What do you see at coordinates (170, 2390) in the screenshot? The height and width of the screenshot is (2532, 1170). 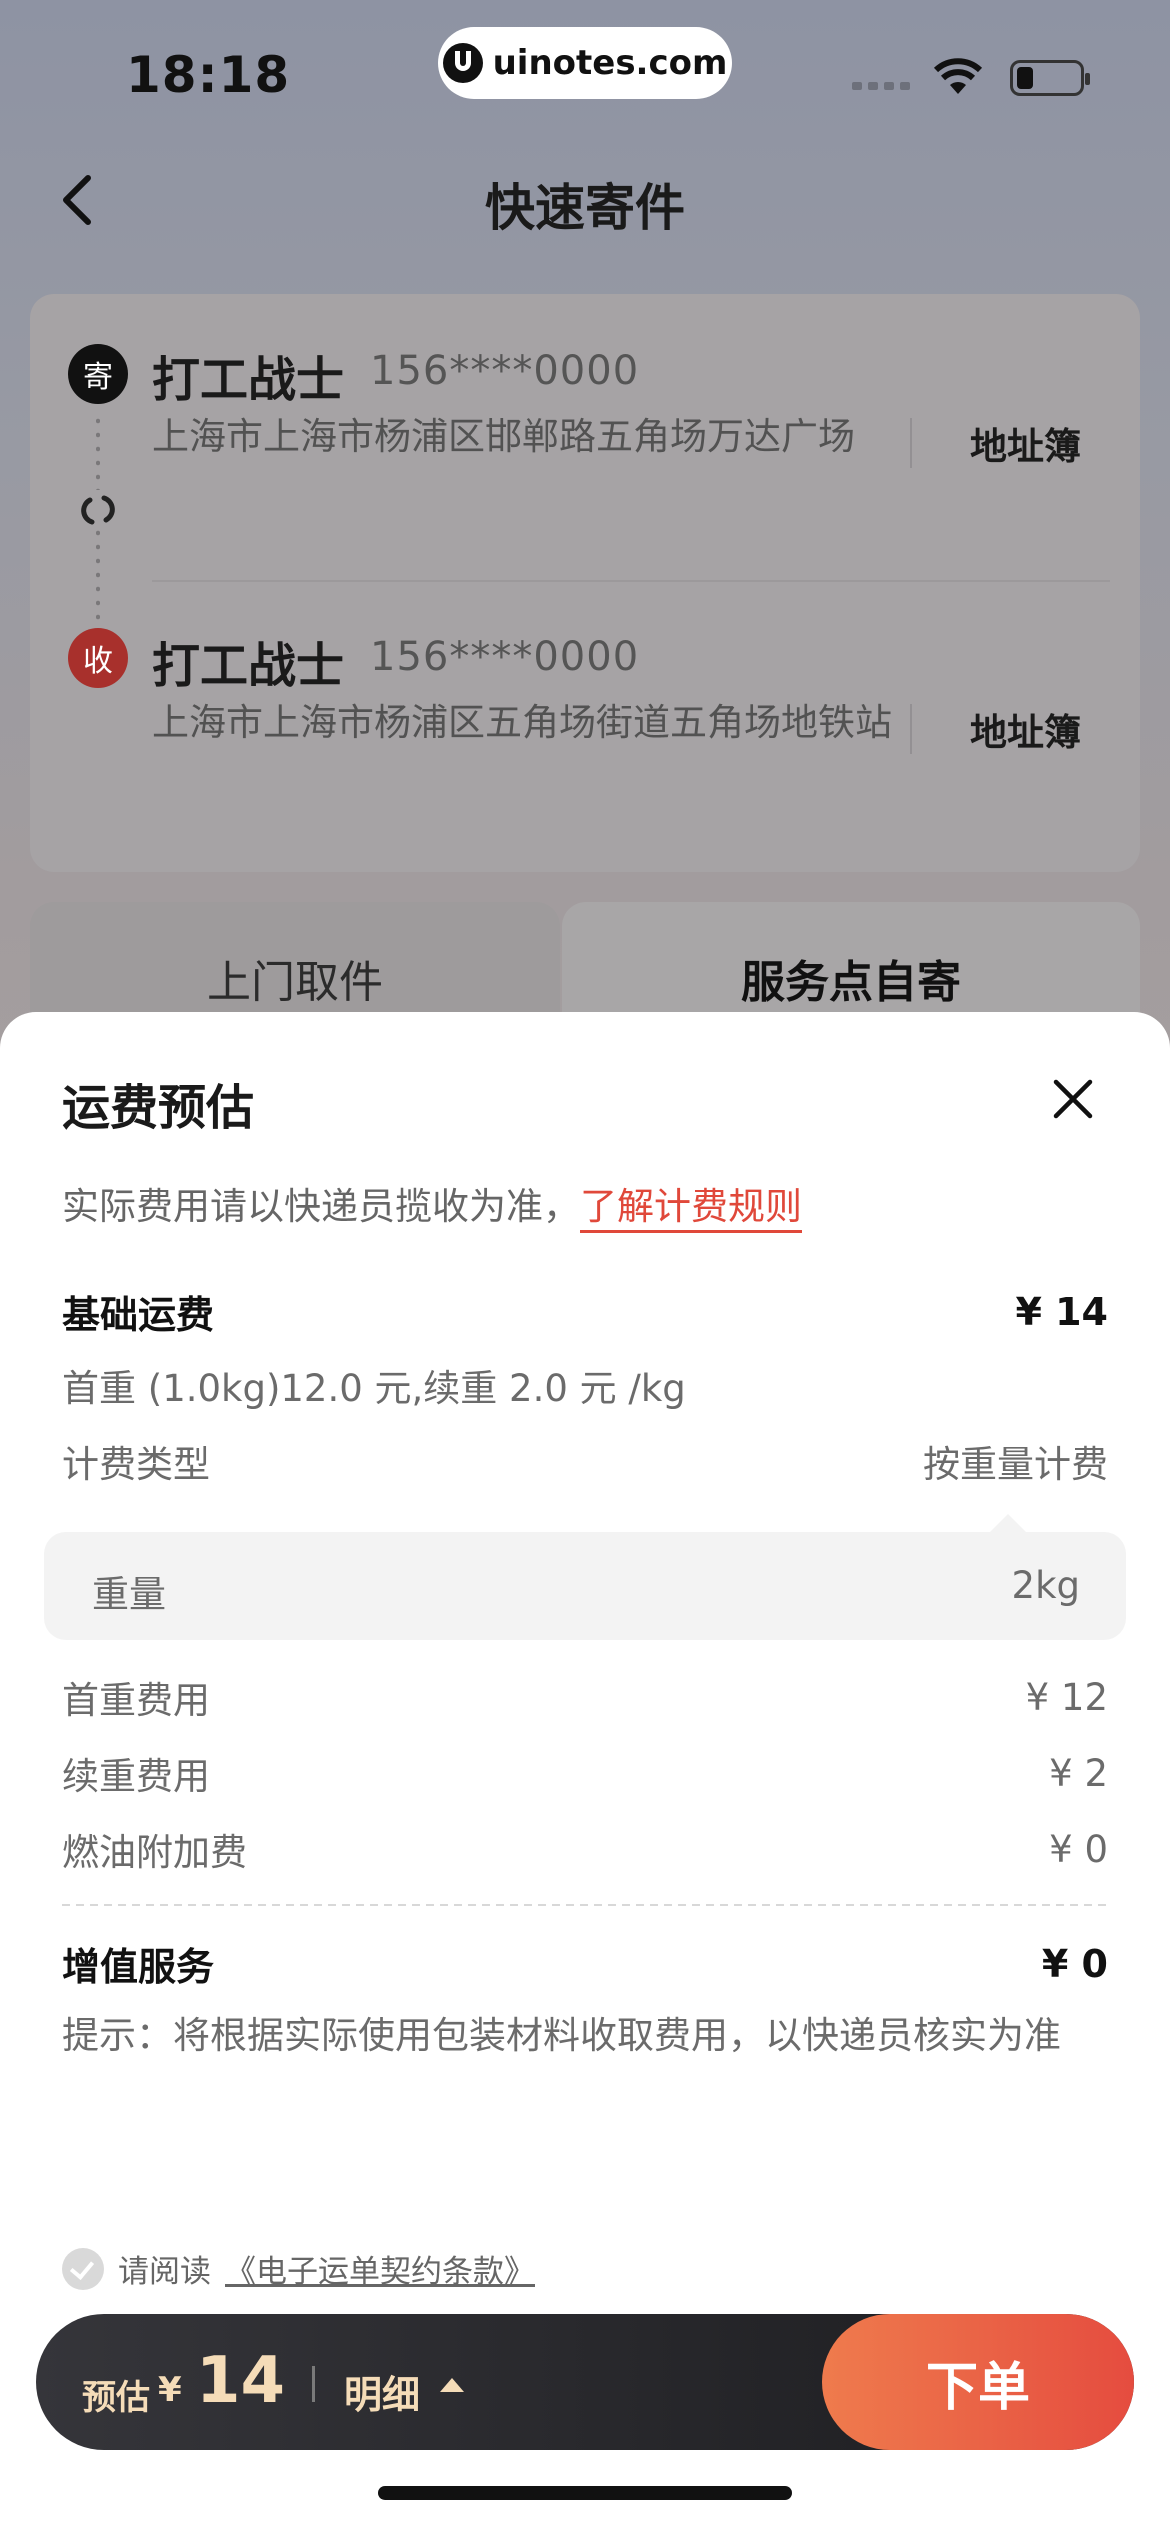 I see `estimate-currency: ¥` at bounding box center [170, 2390].